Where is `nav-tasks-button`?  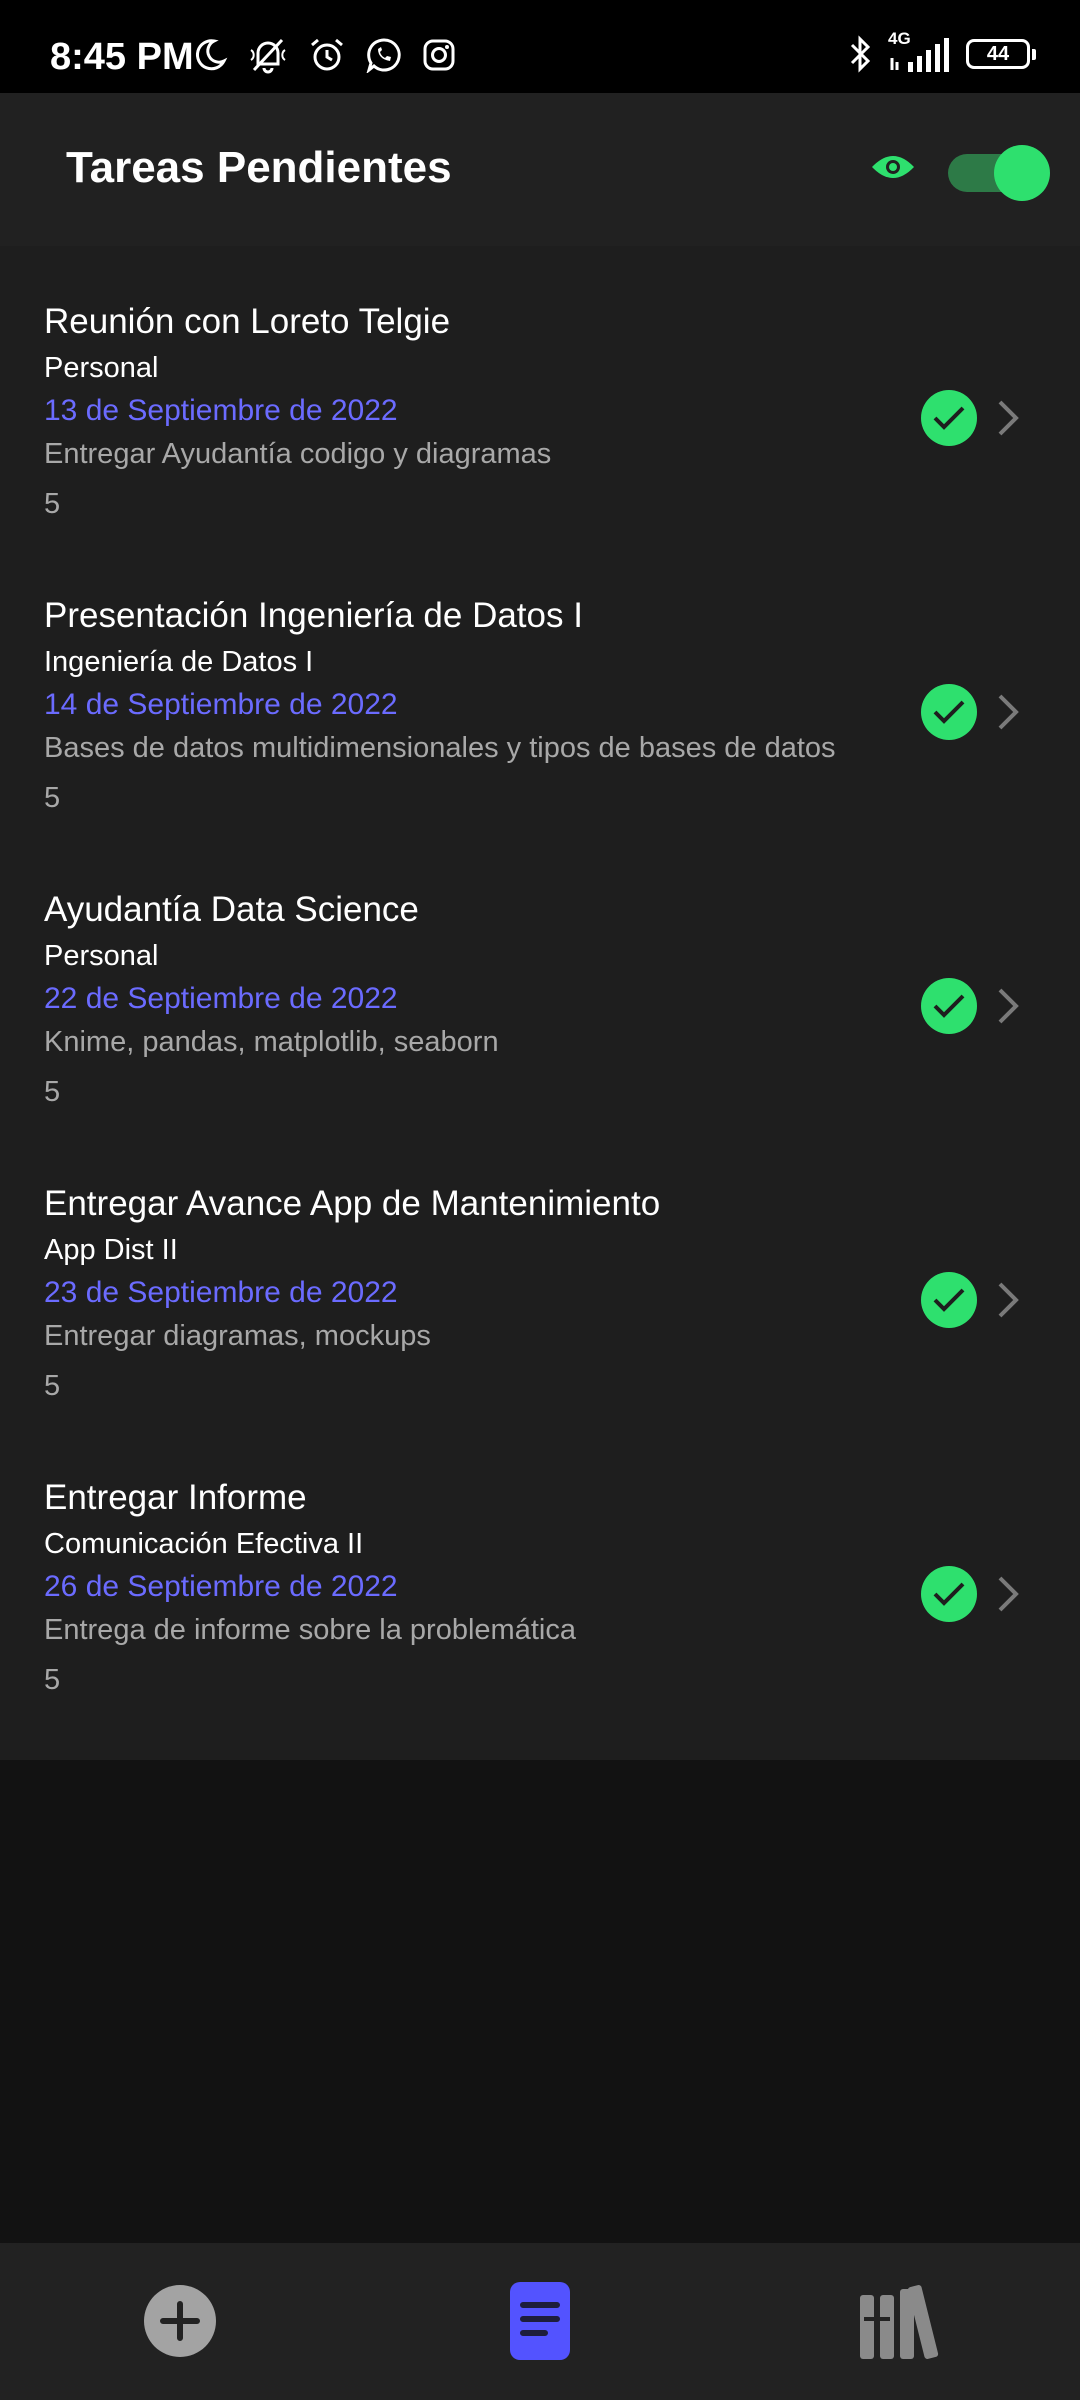 nav-tasks-button is located at coordinates (540, 2323).